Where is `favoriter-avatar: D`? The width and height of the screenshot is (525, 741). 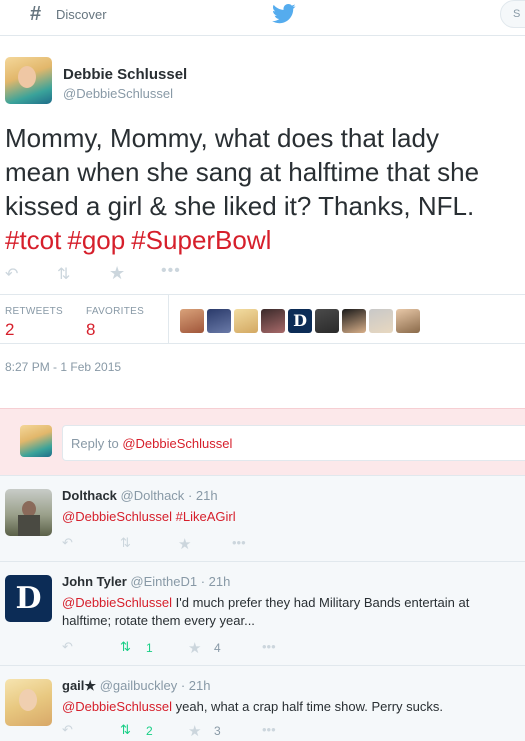 favoriter-avatar: D is located at coordinates (300, 321).